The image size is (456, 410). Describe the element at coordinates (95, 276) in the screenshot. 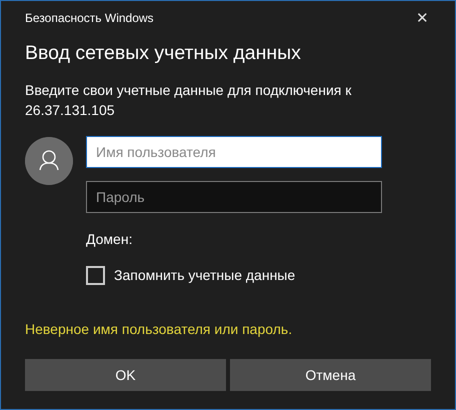

I see `remember-checkbox` at that location.